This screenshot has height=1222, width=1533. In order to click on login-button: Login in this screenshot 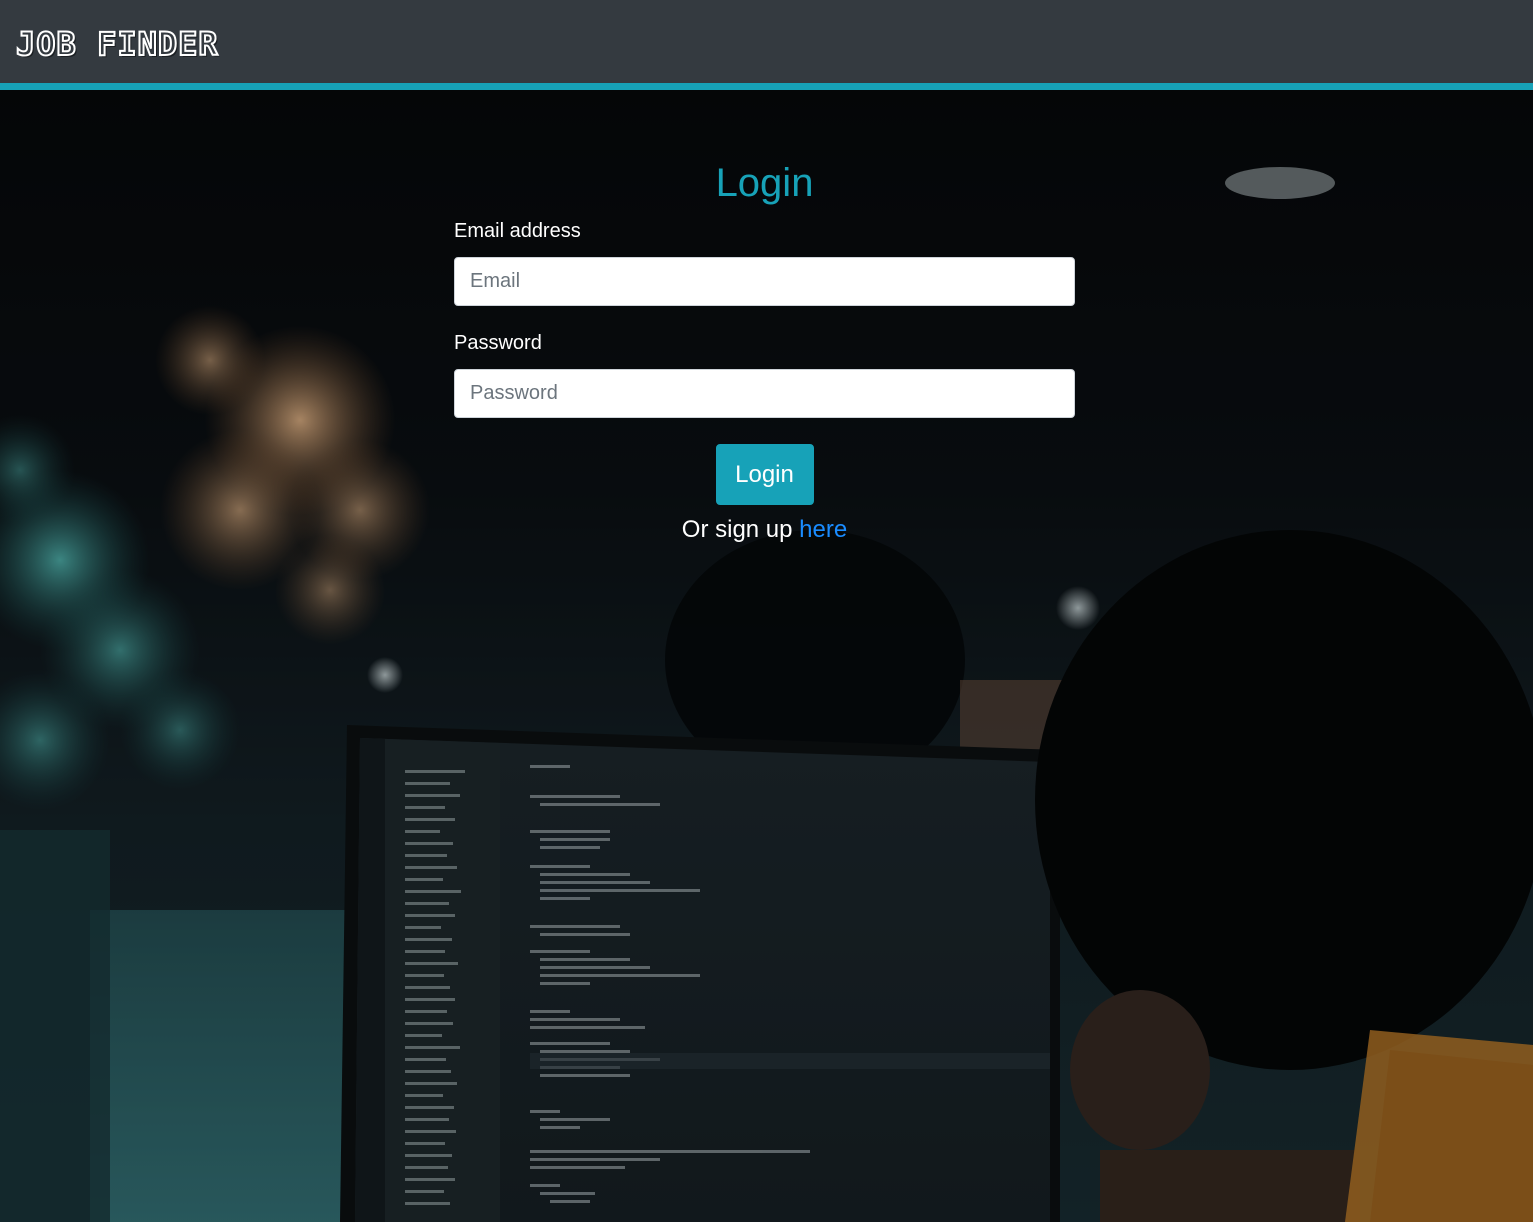, I will do `click(764, 474)`.